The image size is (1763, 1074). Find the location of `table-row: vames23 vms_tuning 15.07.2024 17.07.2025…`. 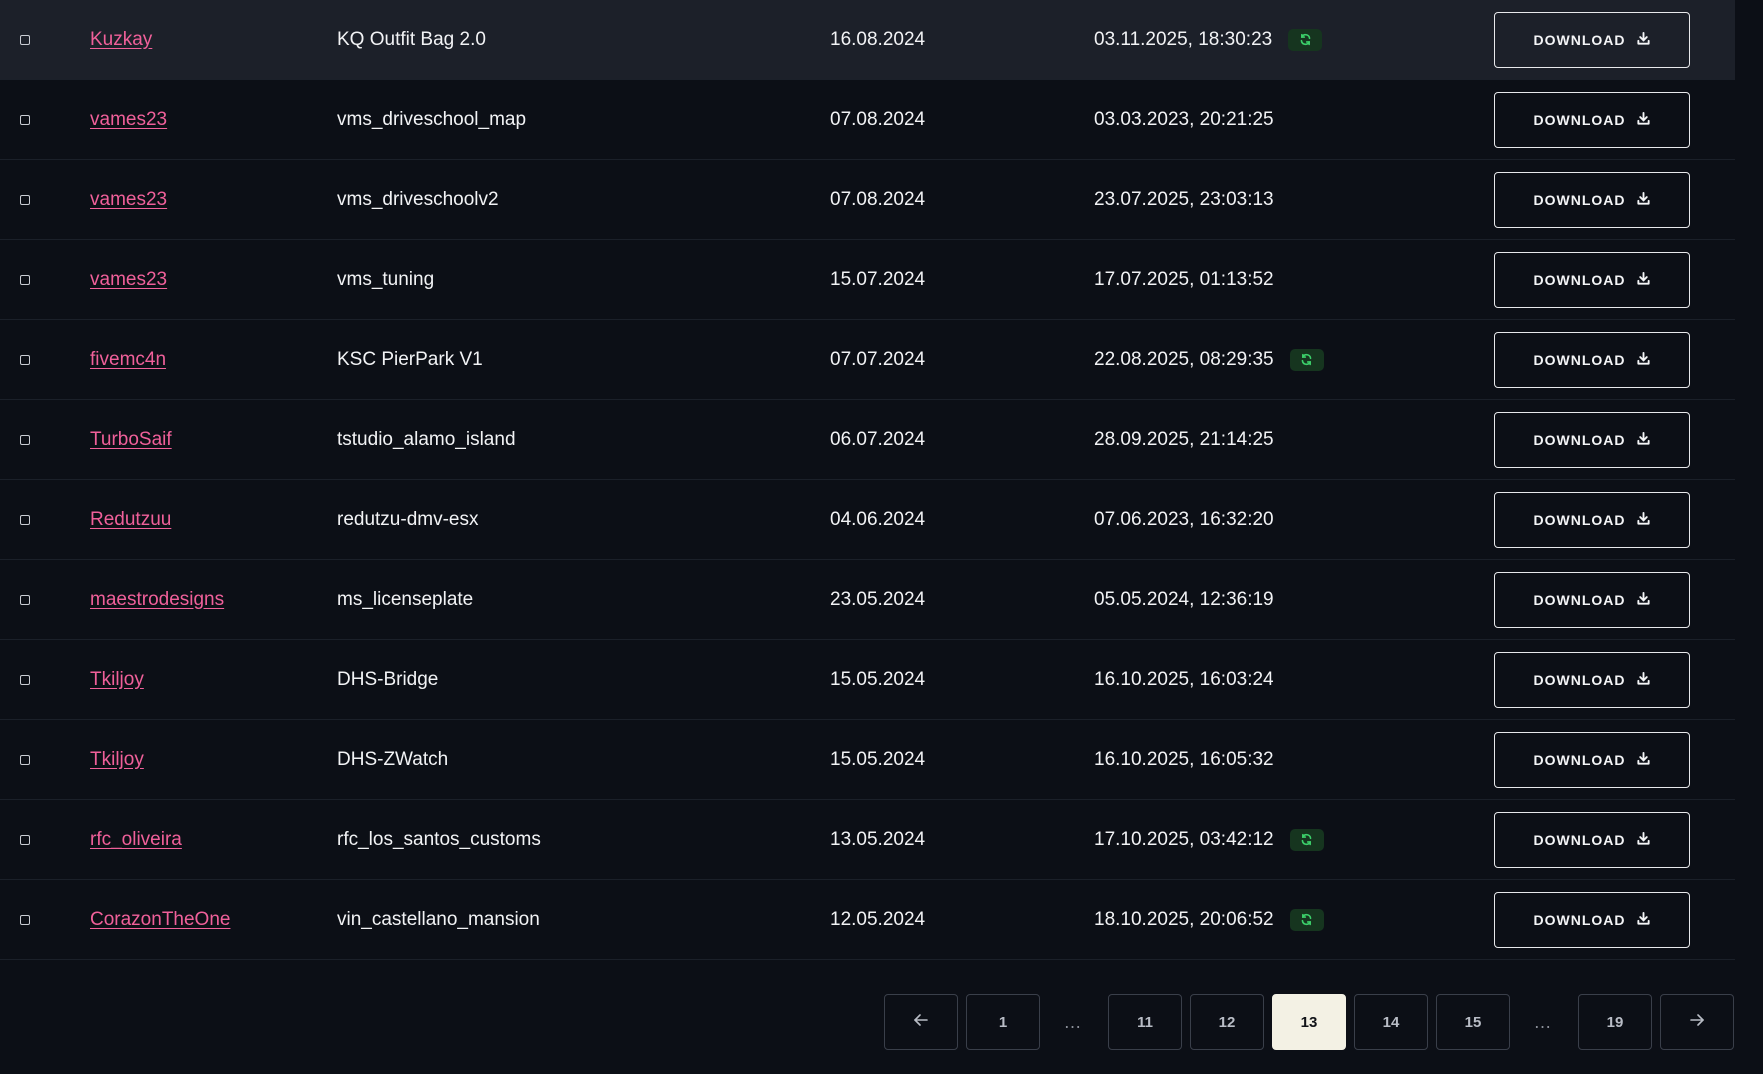

table-row: vames23 vms_tuning 15.07.2024 17.07.2025… is located at coordinates (867, 280).